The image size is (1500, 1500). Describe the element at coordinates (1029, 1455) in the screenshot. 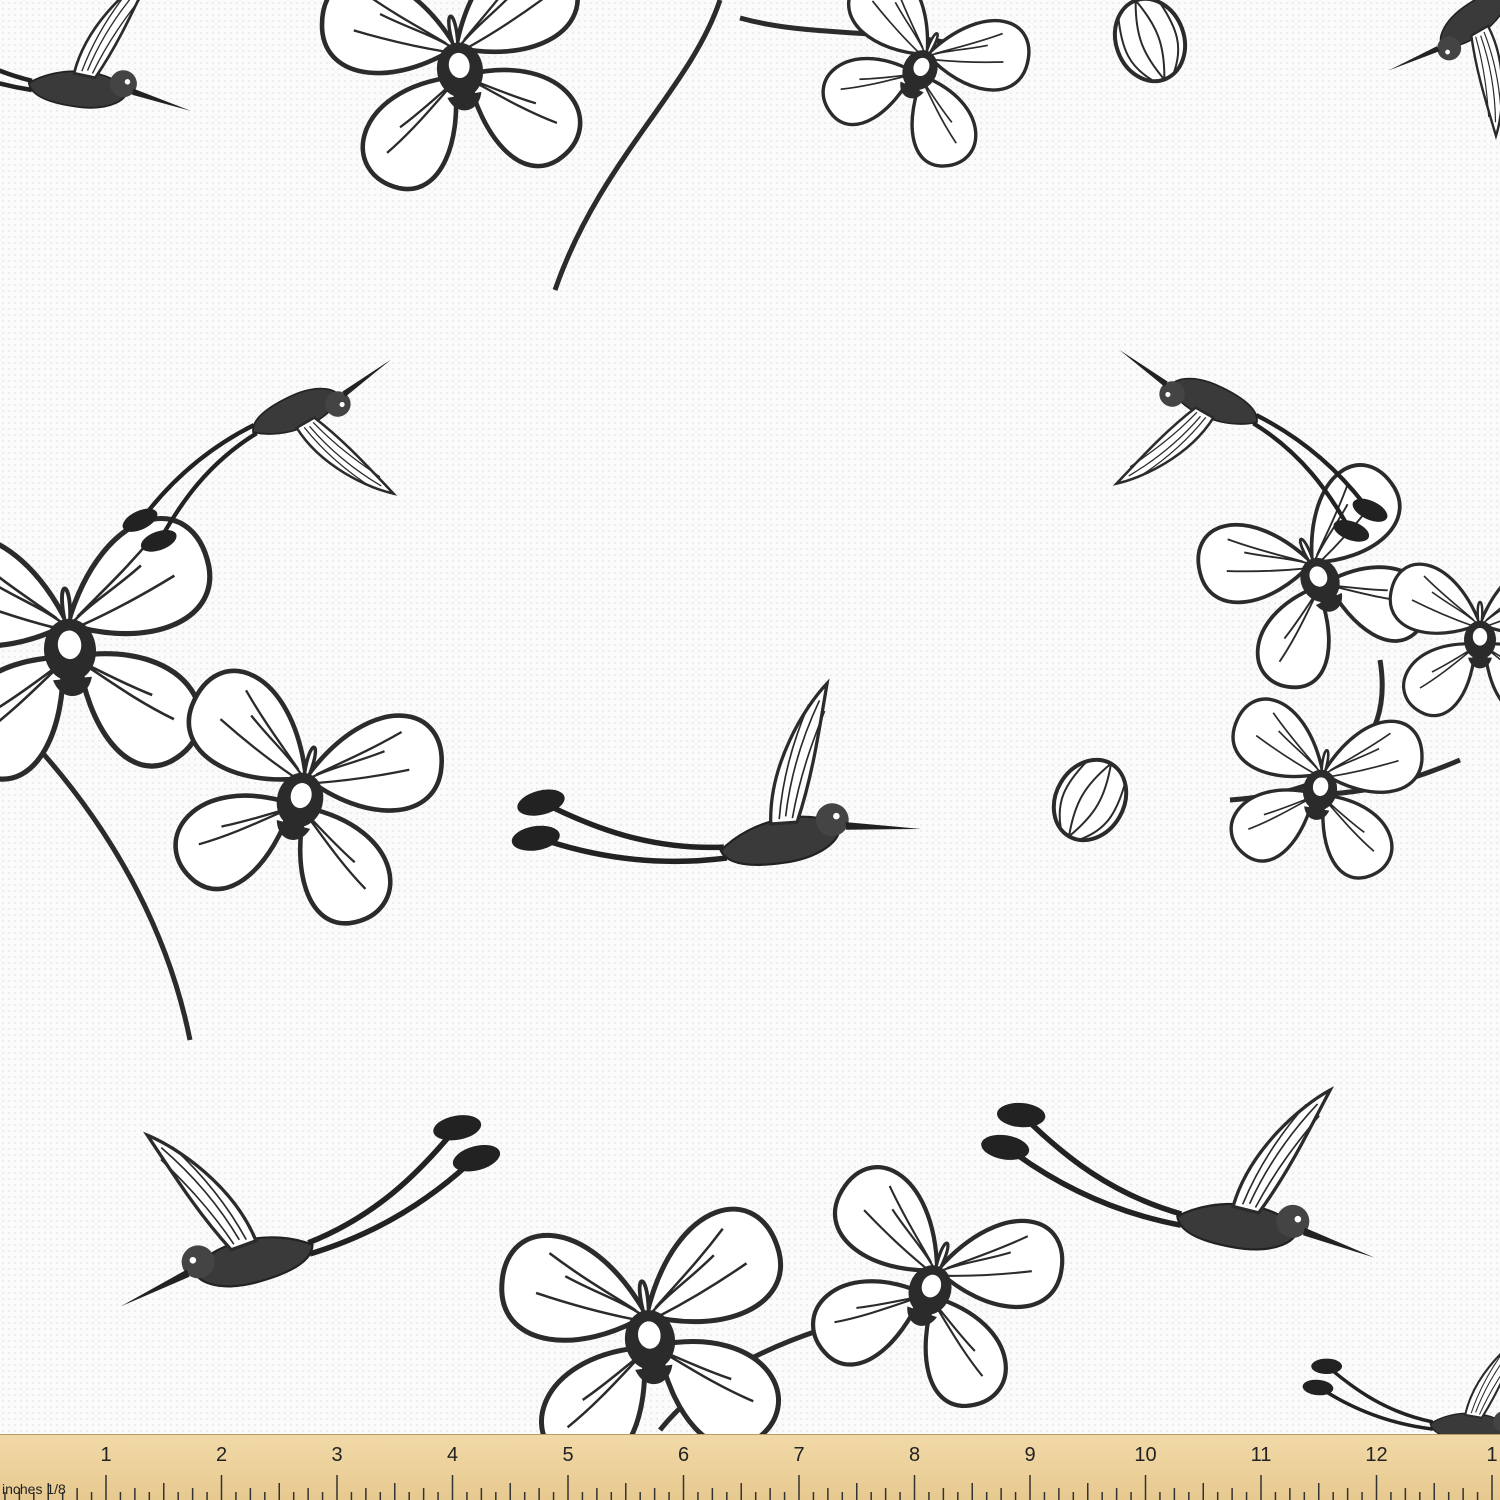

I see `ruler-number: 9` at that location.